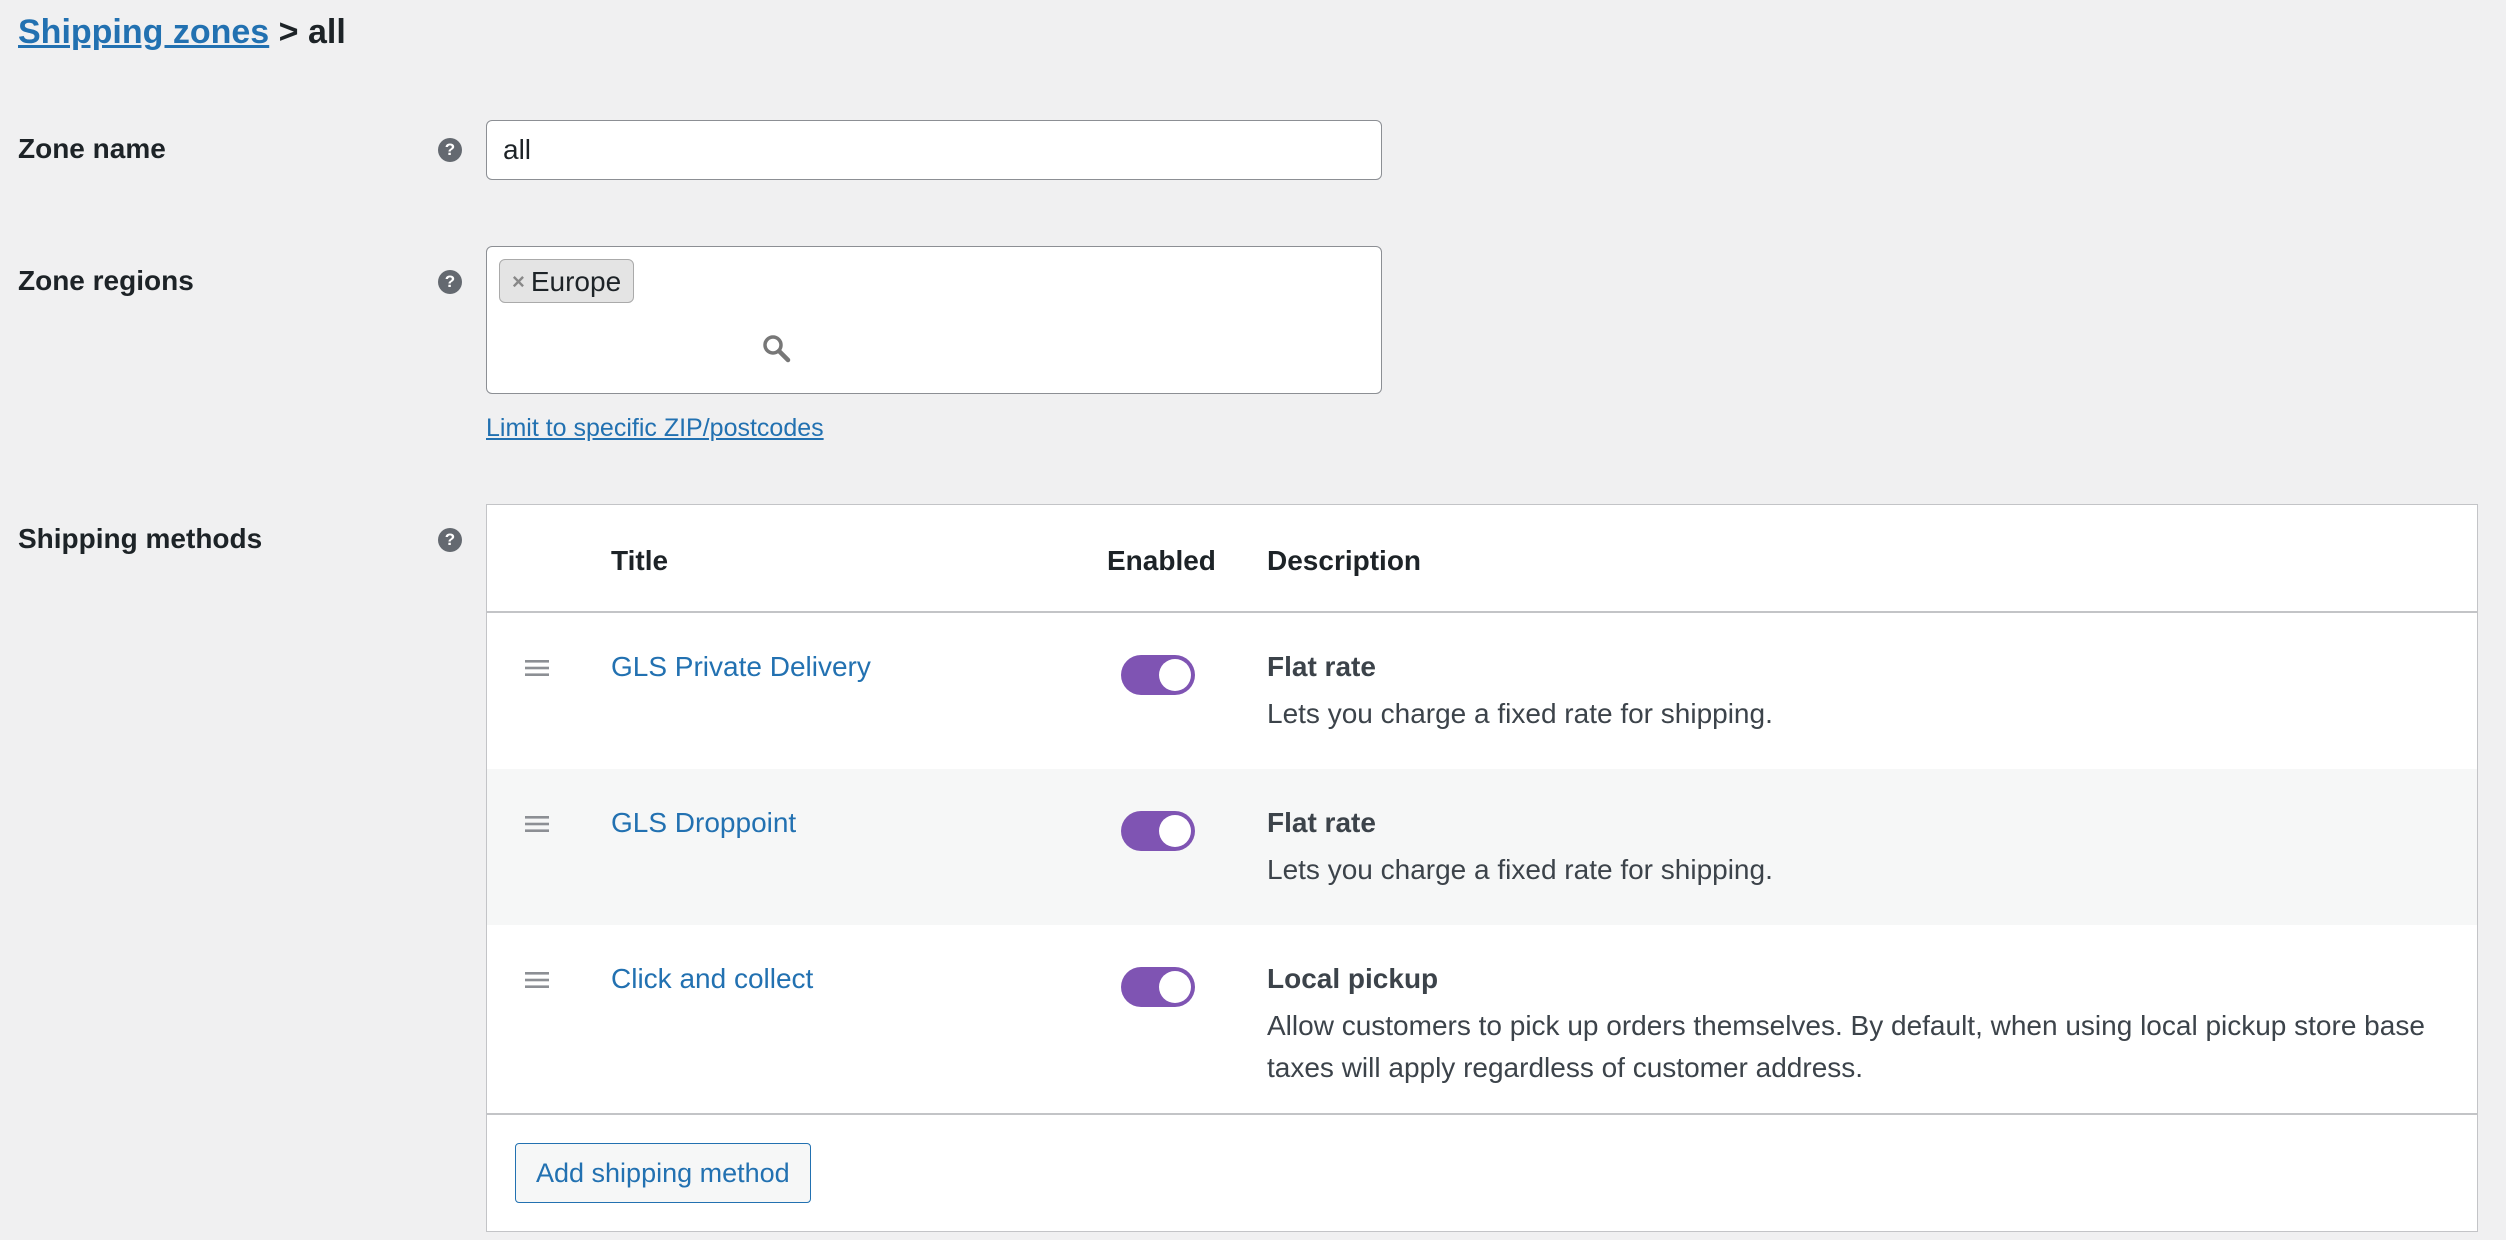  Describe the element at coordinates (518, 281) in the screenshot. I see `remove-tag-icon: ×` at that location.